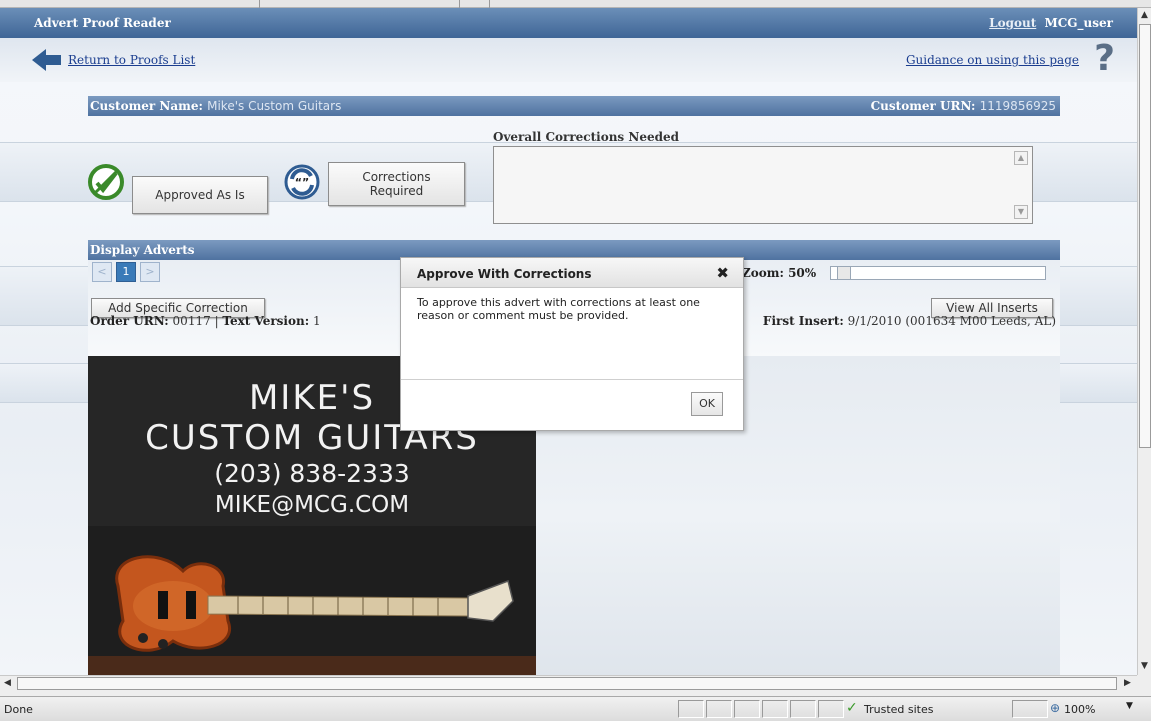 This screenshot has height=721, width=1151. Describe the element at coordinates (1055, 708) in the screenshot. I see `zoom-magnifier-icon: ⊕` at that location.